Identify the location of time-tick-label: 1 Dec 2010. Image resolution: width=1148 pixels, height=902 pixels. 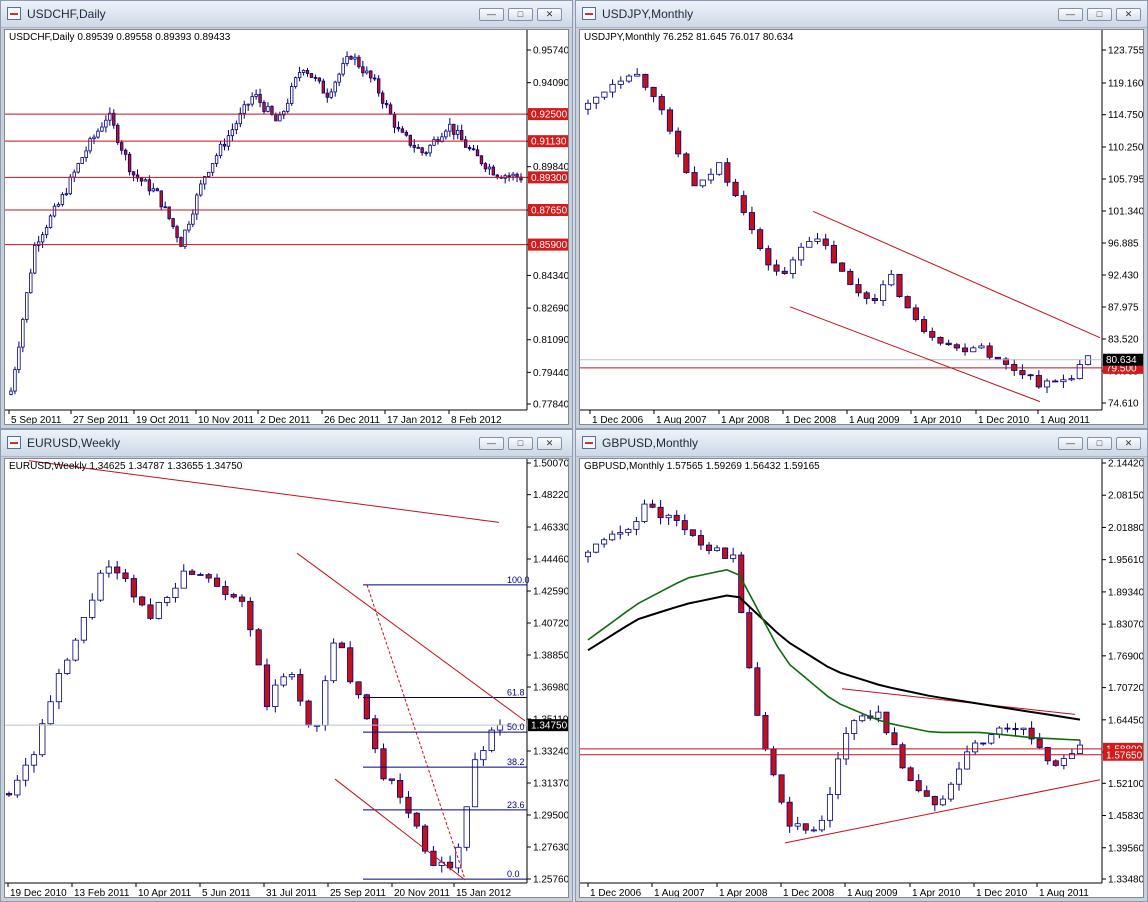
(1004, 420).